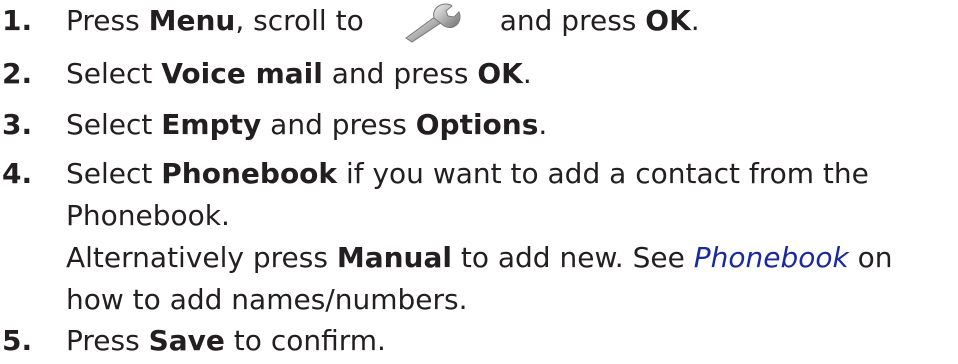  What do you see at coordinates (434, 22) in the screenshot?
I see `wrench-icon` at bounding box center [434, 22].